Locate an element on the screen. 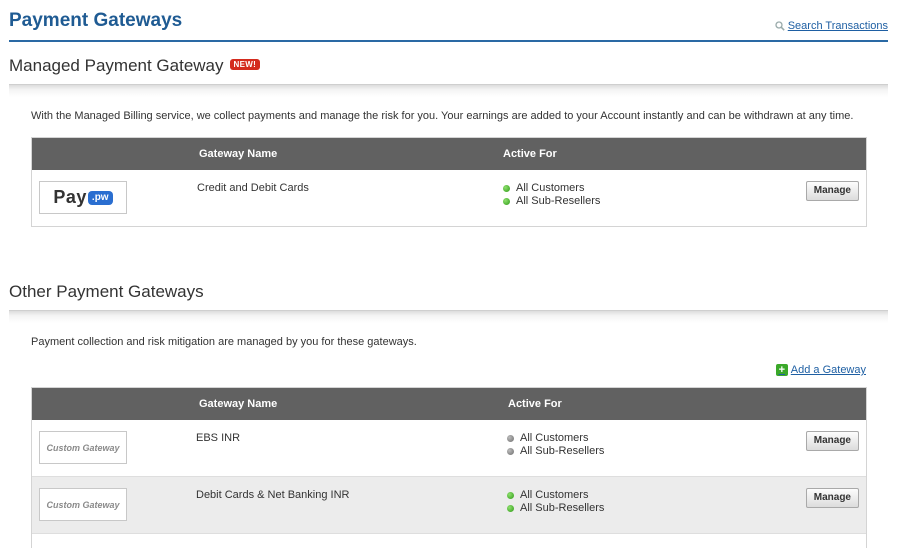 Image resolution: width=900 pixels, height=554 pixels. managed-section-title: Managed Payment Gateway NEW! is located at coordinates (135, 66).